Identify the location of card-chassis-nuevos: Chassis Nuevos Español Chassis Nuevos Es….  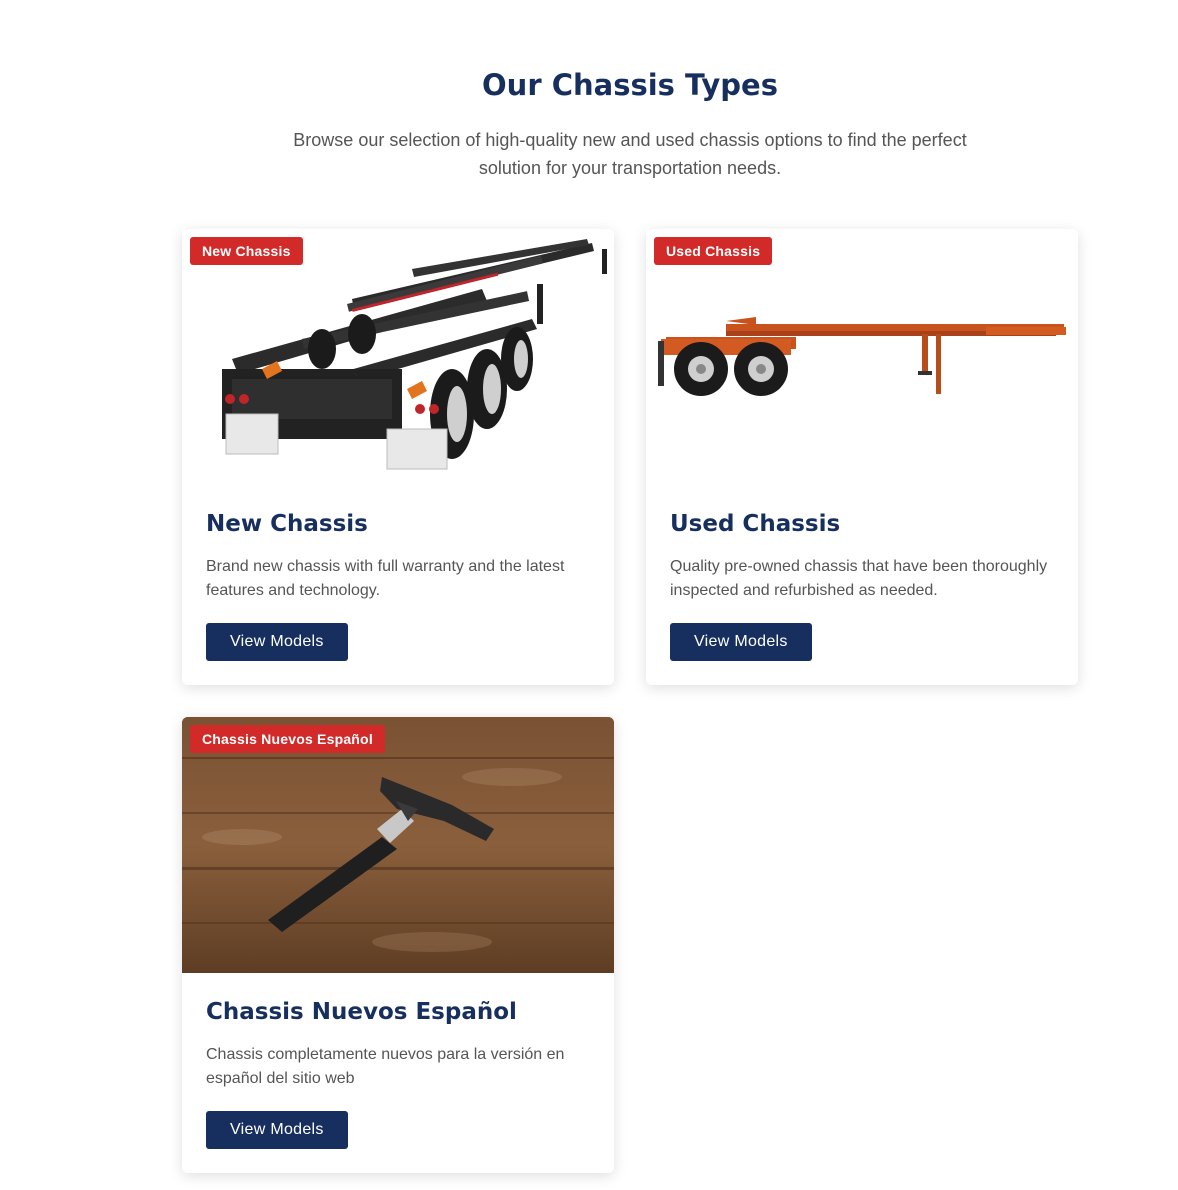
(398, 945).